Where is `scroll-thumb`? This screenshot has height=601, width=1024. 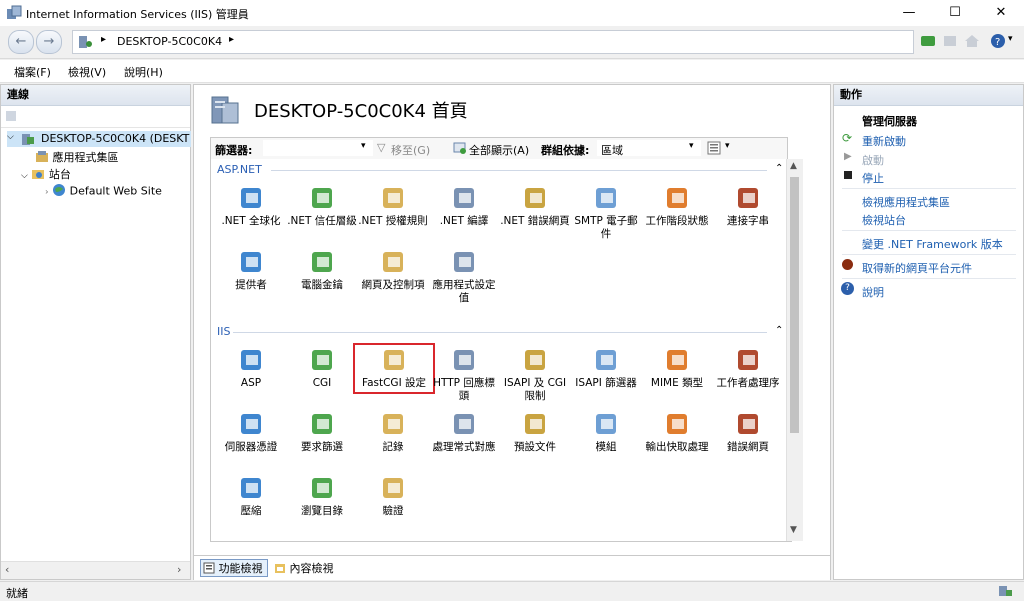 scroll-thumb is located at coordinates (794, 305).